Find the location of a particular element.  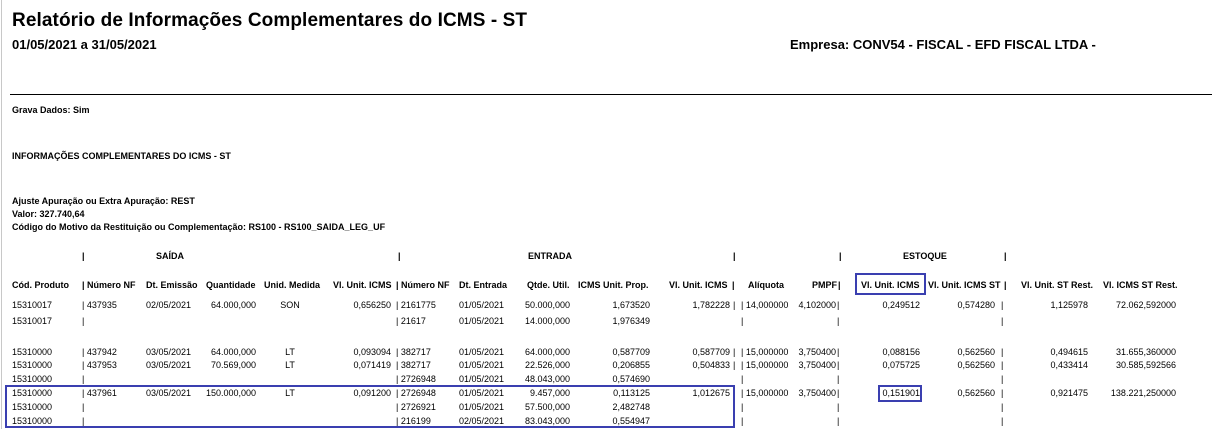

col-icms-unit-prop: ICMS Unit. Prop. is located at coordinates (613, 285).